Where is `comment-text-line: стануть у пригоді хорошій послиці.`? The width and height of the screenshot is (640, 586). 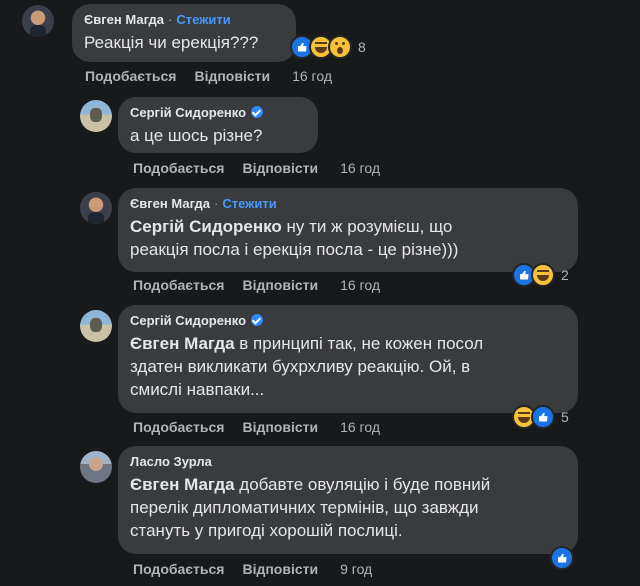 comment-text-line: стануть у пригоді хорошій послиці. is located at coordinates (266, 530).